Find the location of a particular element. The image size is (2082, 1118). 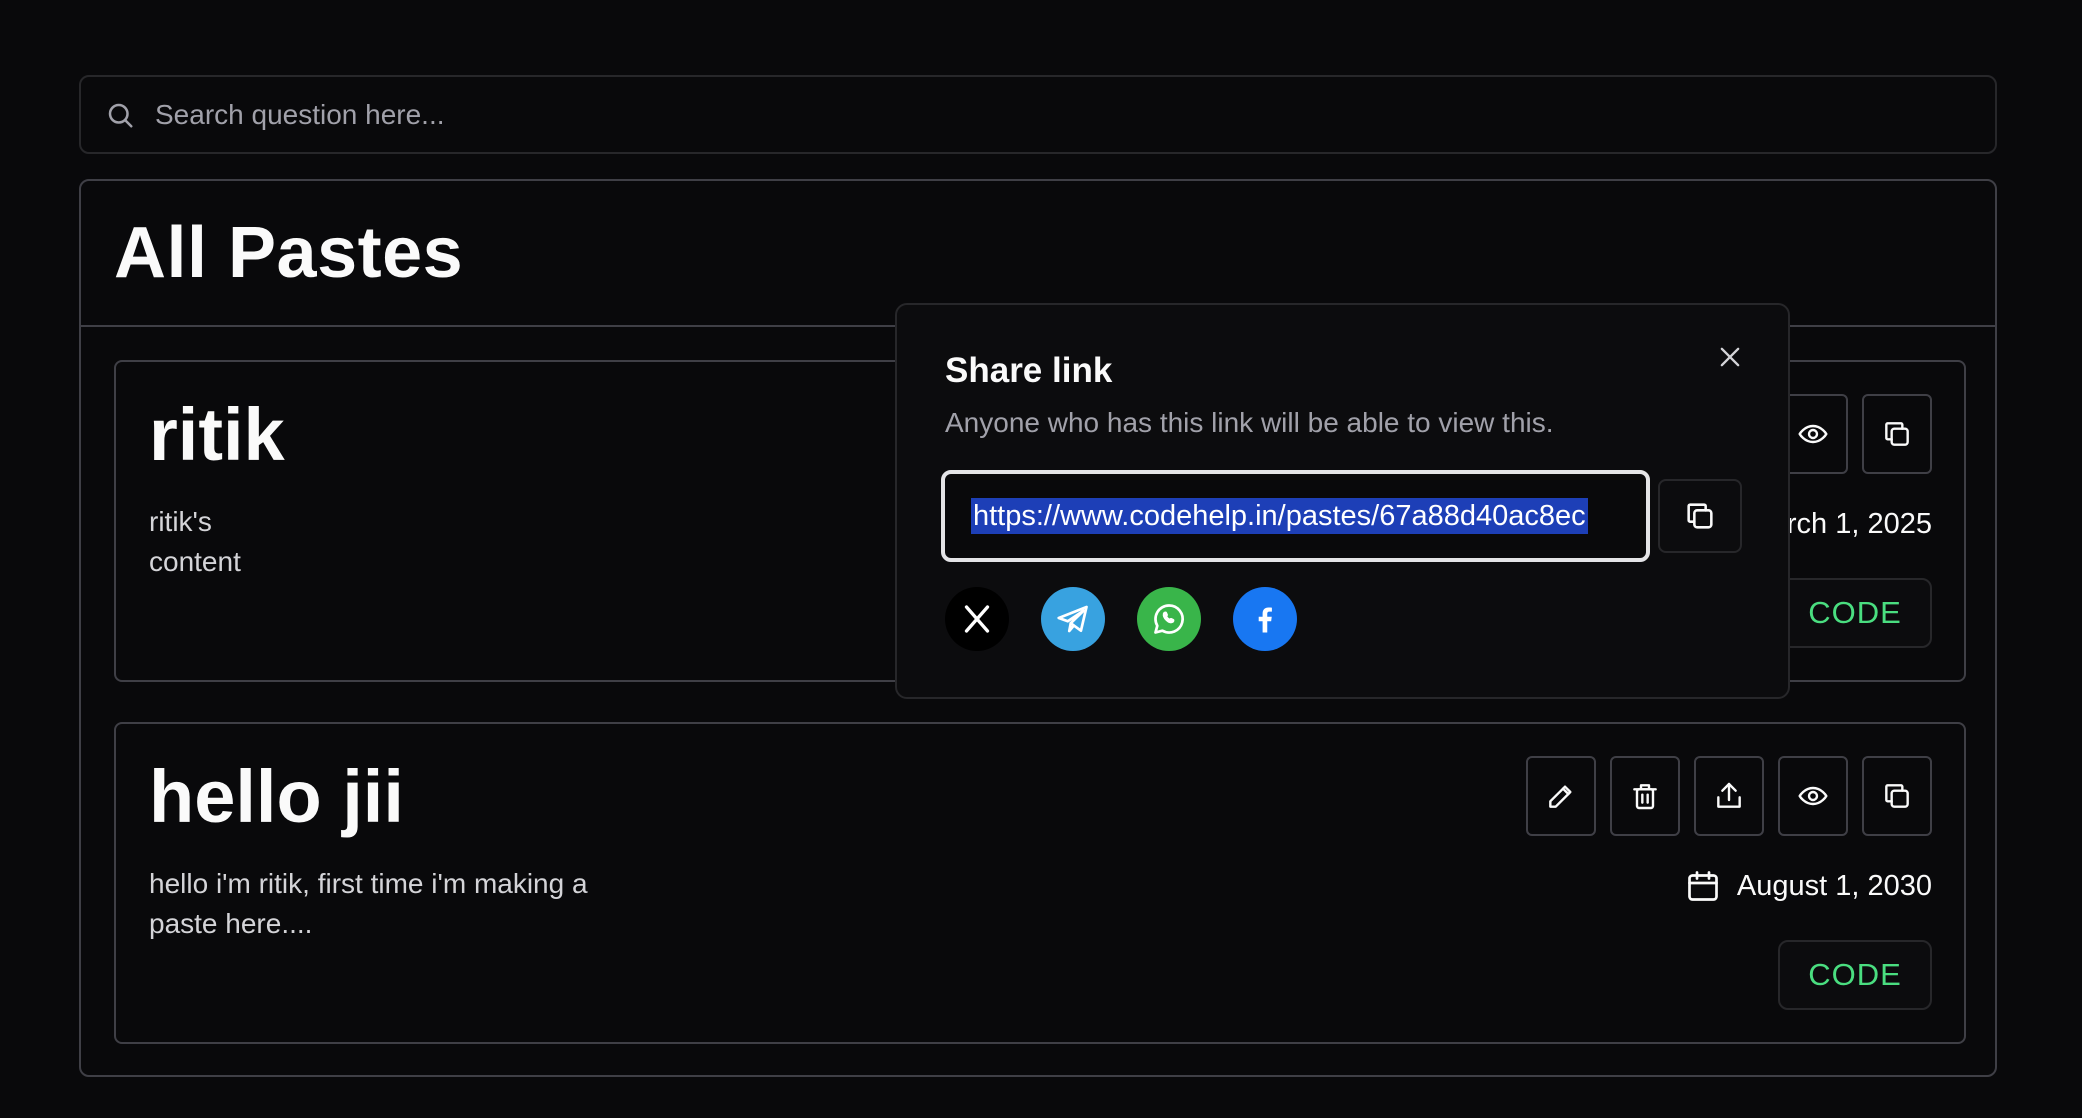

telegram-icon is located at coordinates (1072, 619).